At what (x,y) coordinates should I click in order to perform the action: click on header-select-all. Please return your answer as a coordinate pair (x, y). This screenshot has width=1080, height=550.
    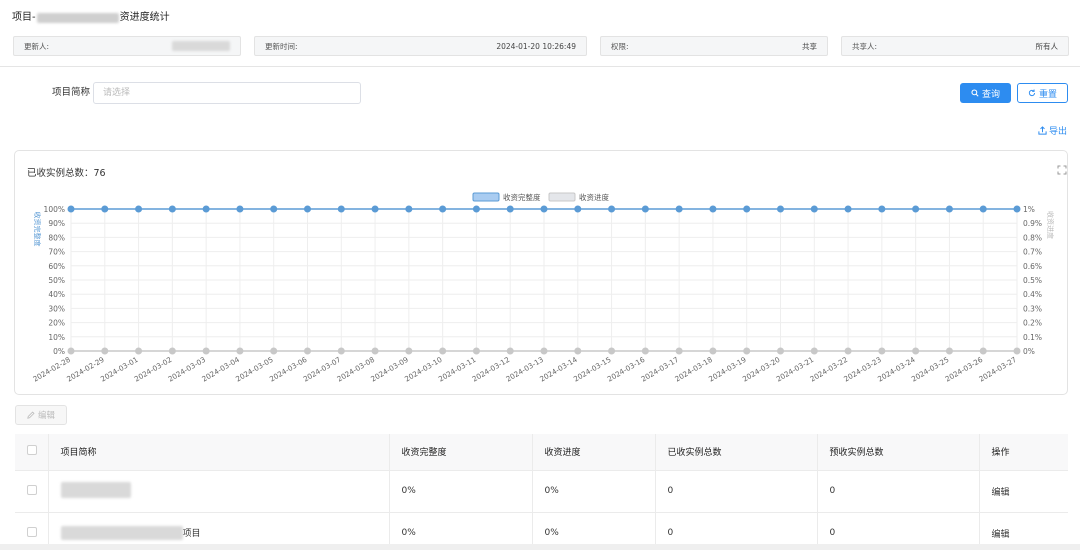
    Looking at the image, I should click on (32, 452).